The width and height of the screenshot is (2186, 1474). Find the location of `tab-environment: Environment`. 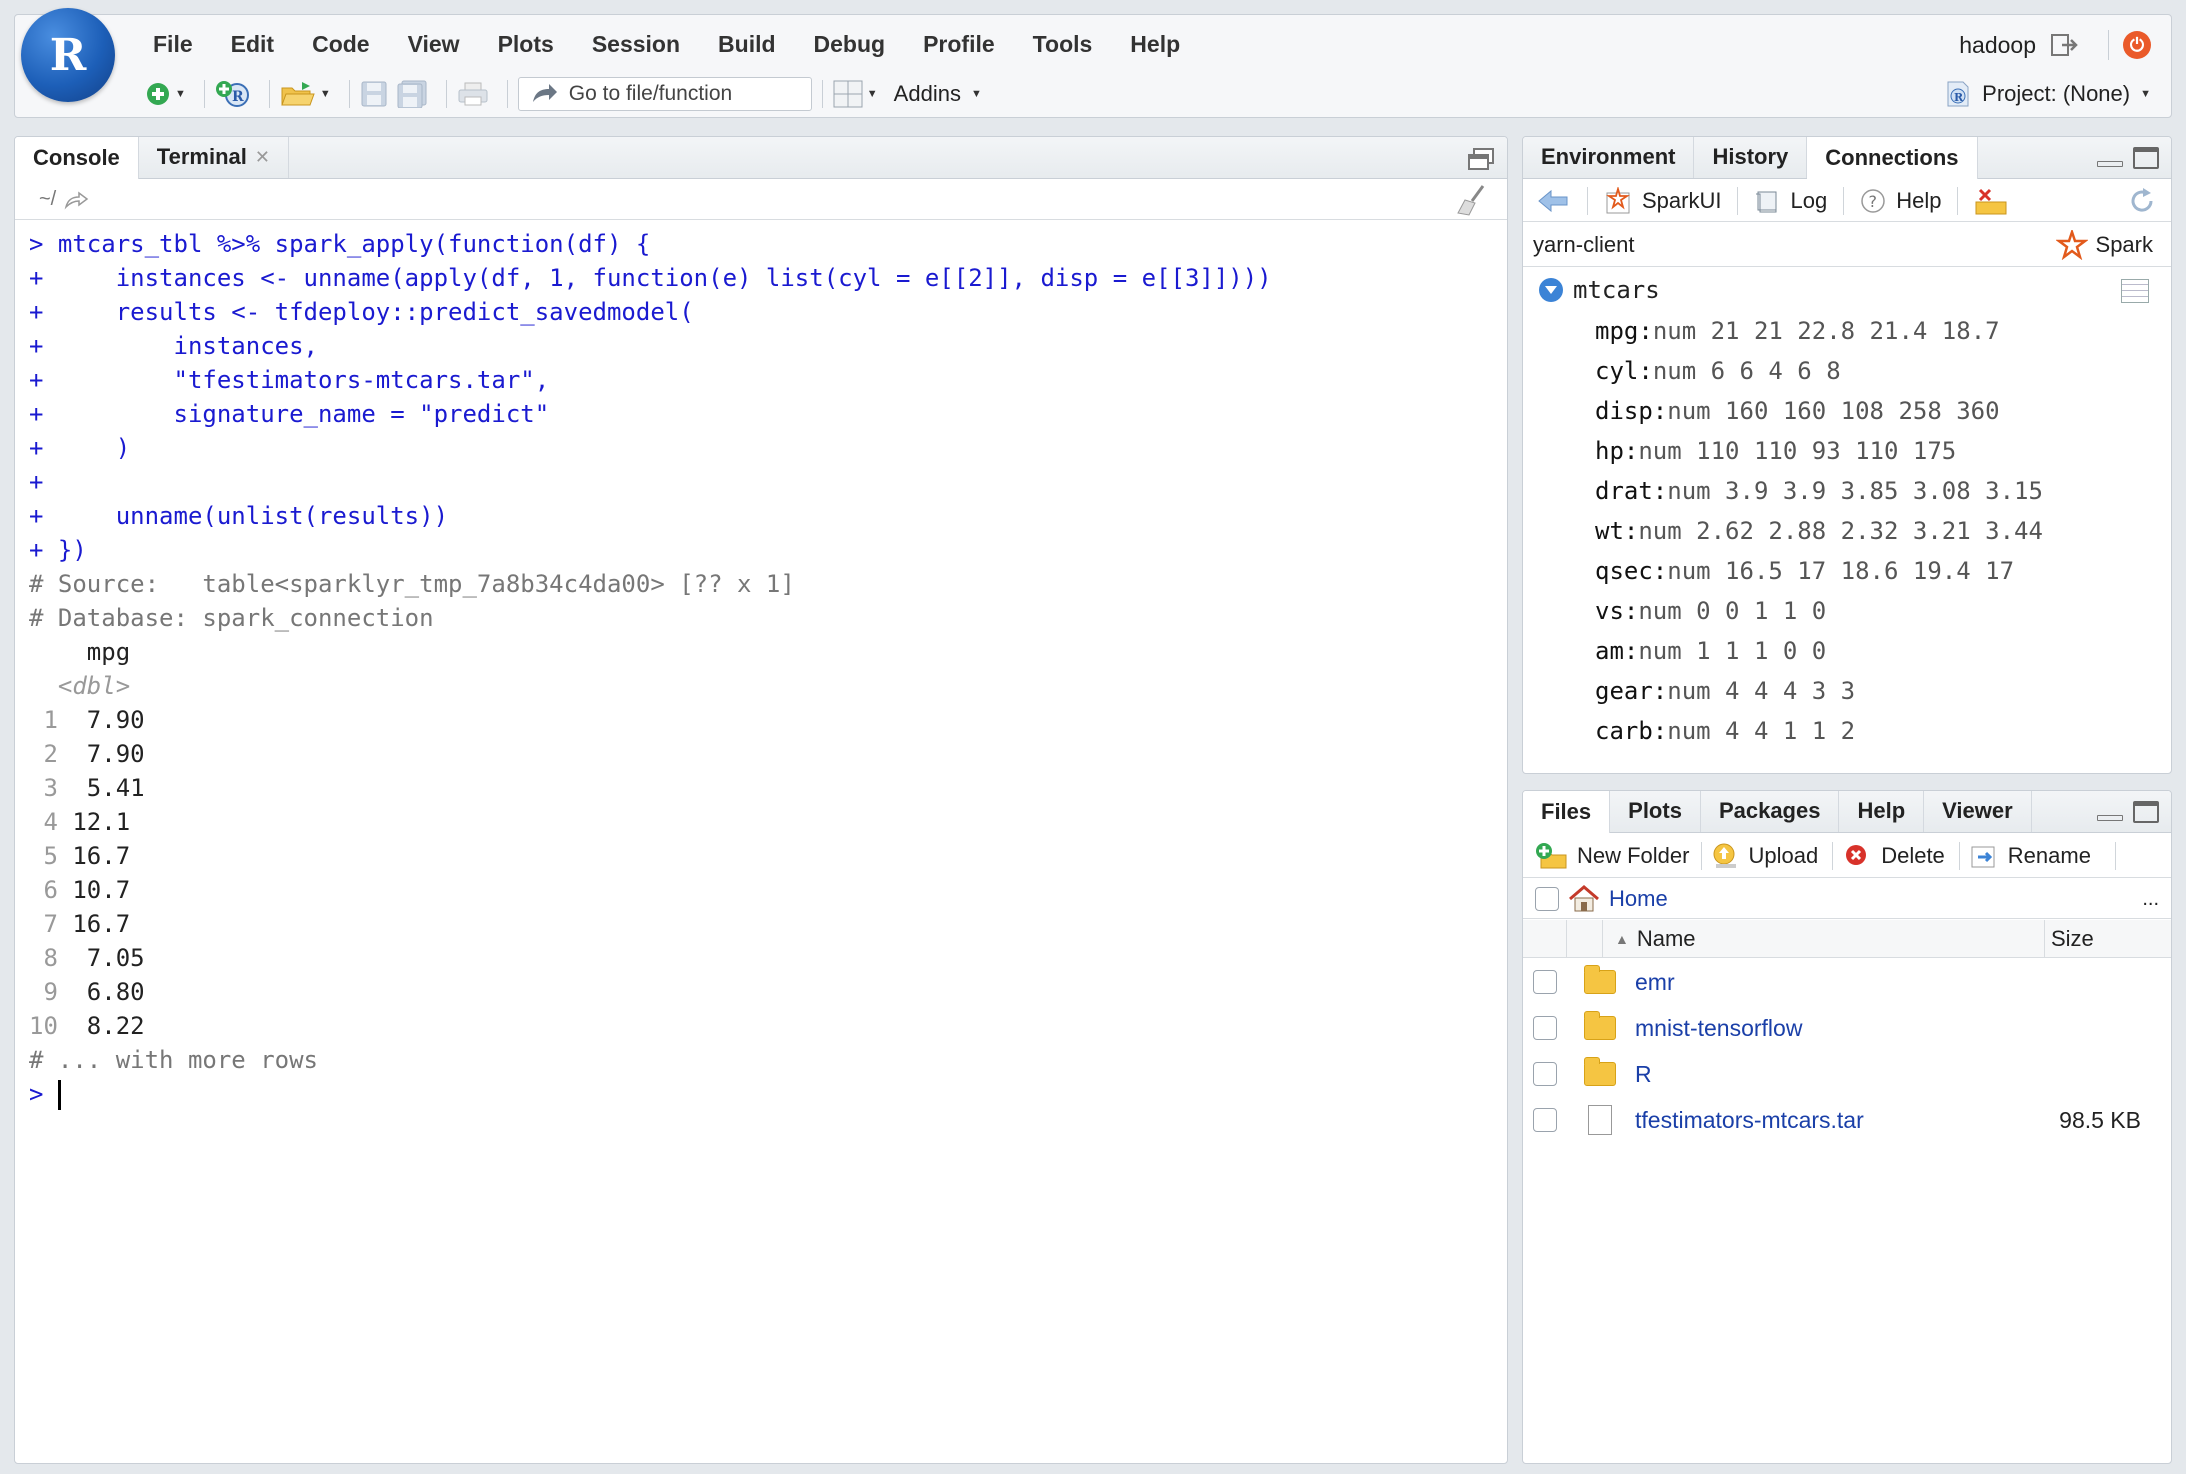

tab-environment: Environment is located at coordinates (1609, 157).